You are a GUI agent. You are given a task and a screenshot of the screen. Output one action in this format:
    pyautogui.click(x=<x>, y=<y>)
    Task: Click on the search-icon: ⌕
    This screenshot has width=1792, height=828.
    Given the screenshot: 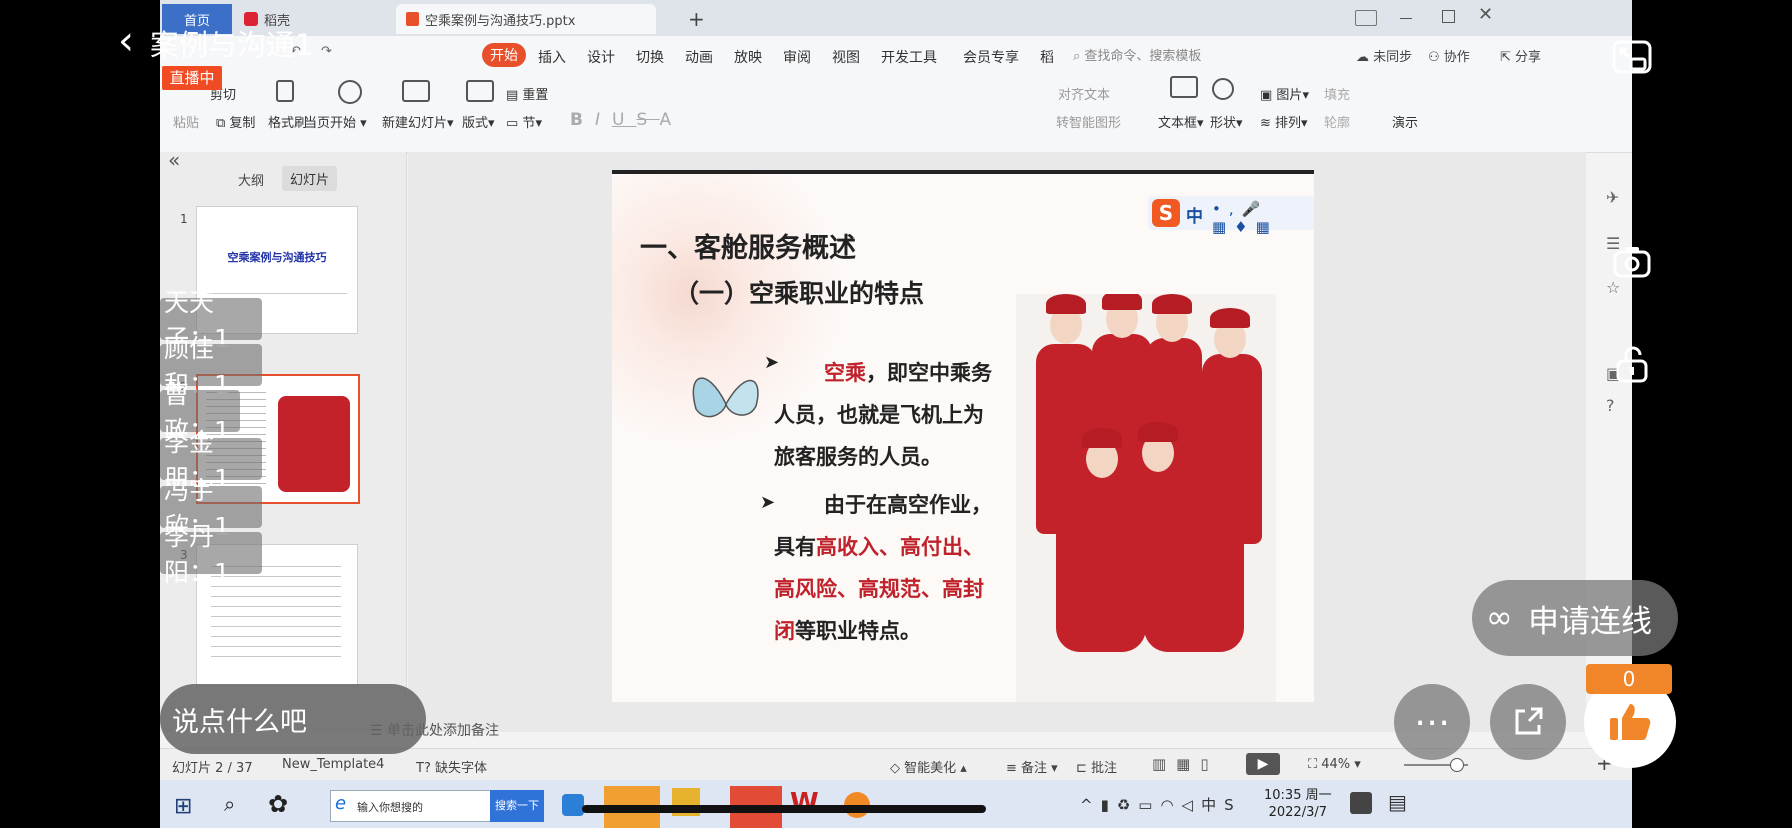 What is the action you would take?
    pyautogui.click(x=1079, y=56)
    